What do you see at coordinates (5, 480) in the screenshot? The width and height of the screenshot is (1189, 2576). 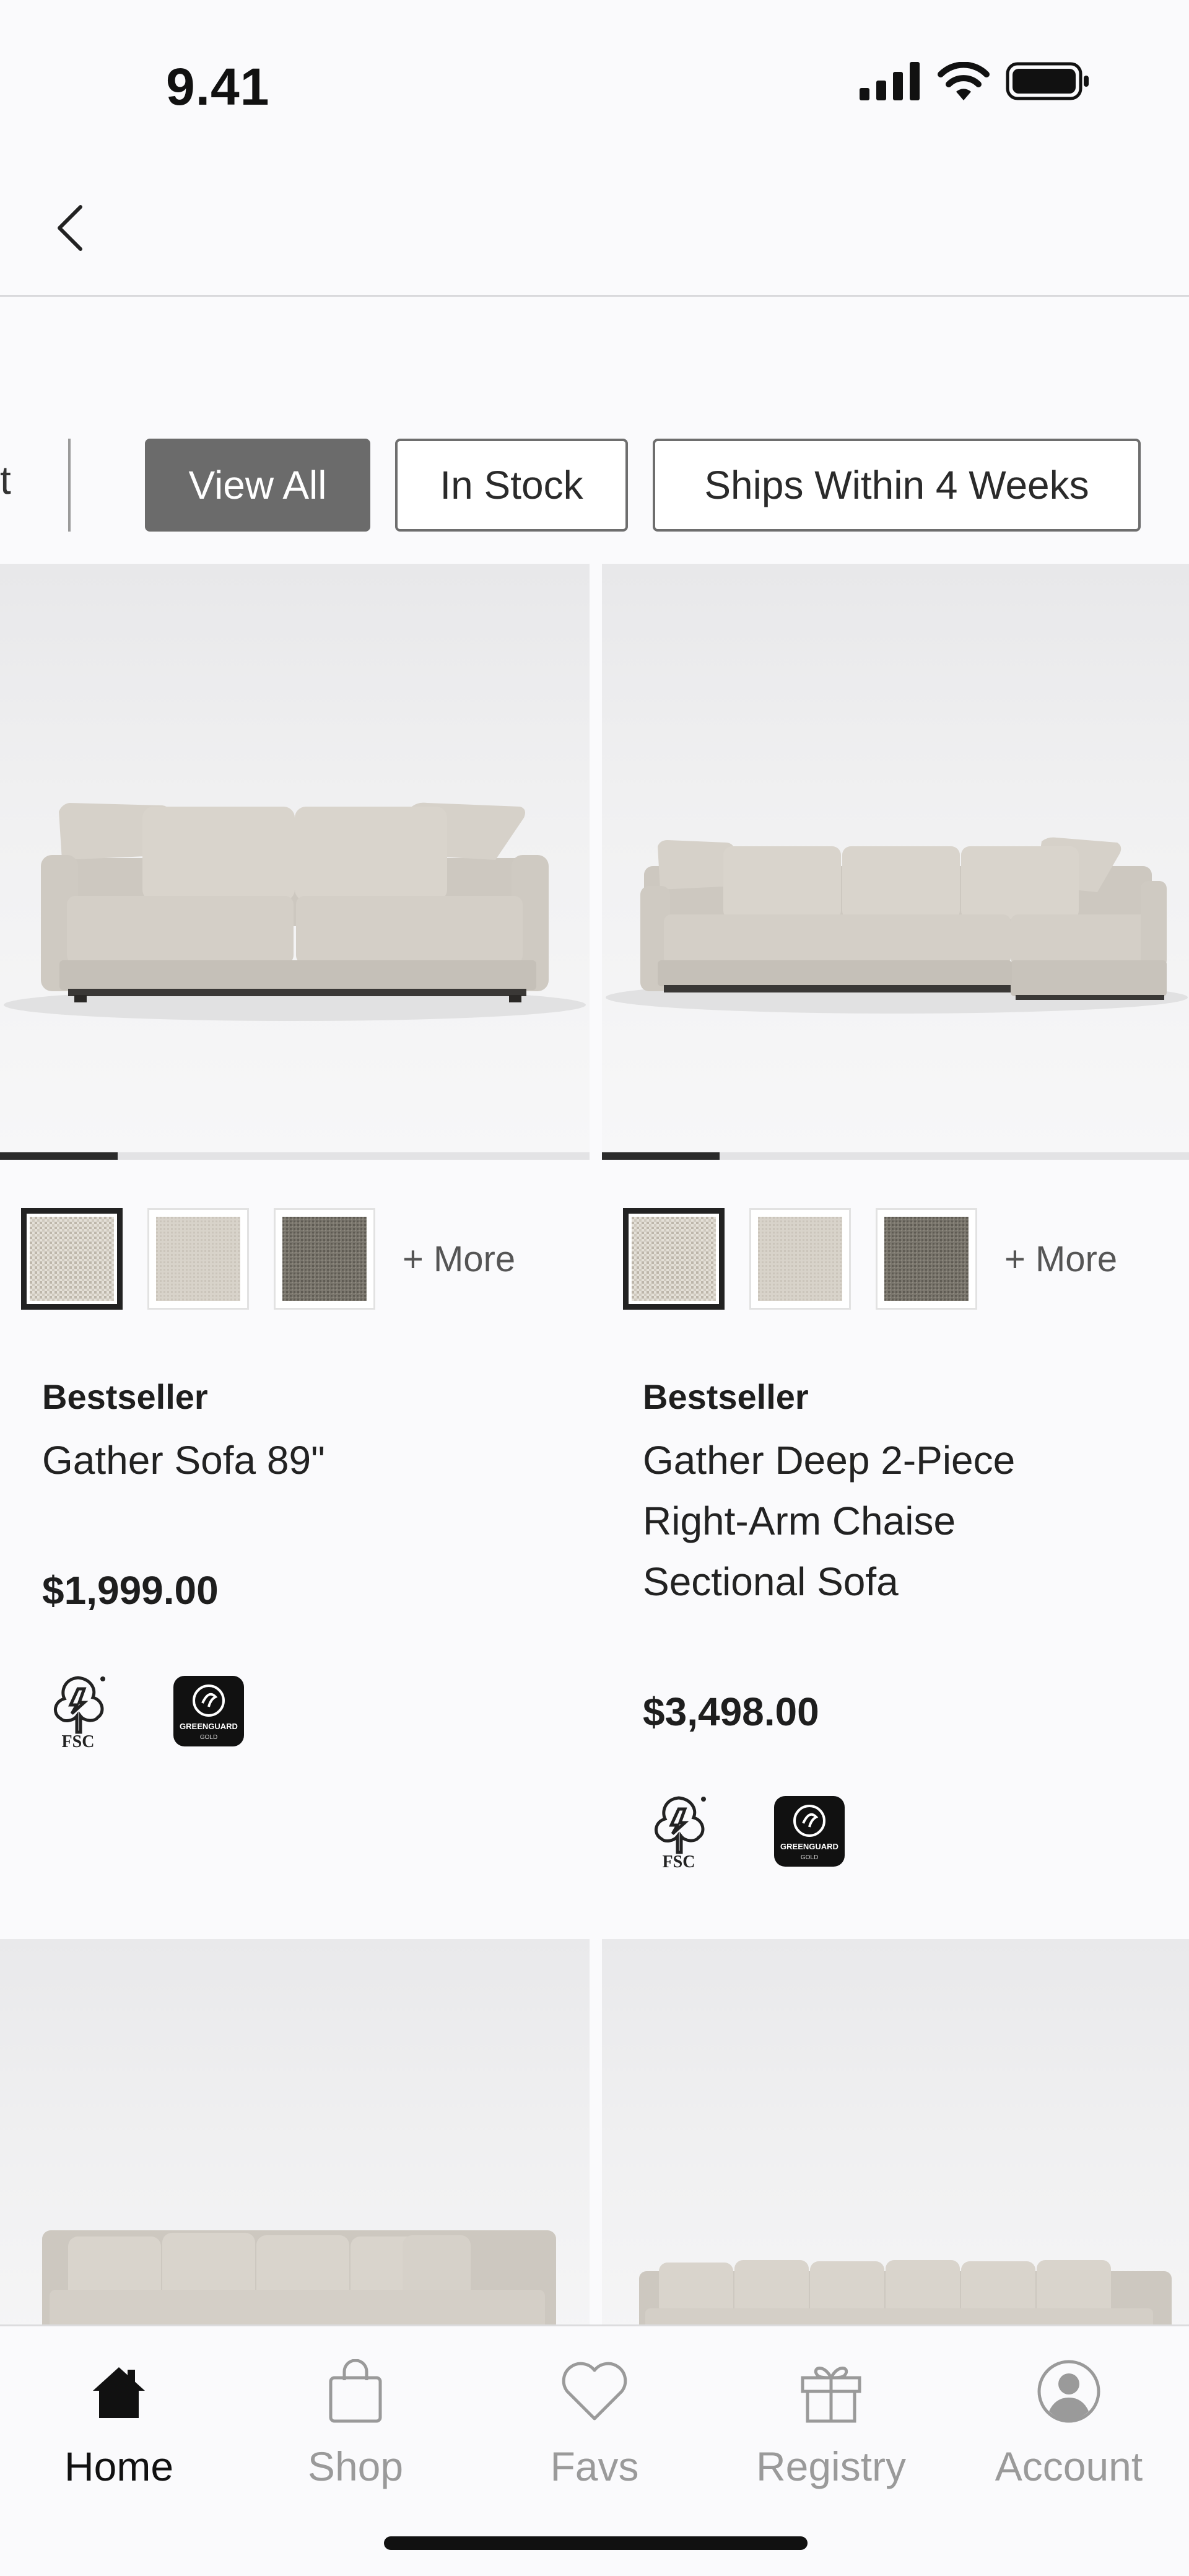 I see `filter-chip-partial: t` at bounding box center [5, 480].